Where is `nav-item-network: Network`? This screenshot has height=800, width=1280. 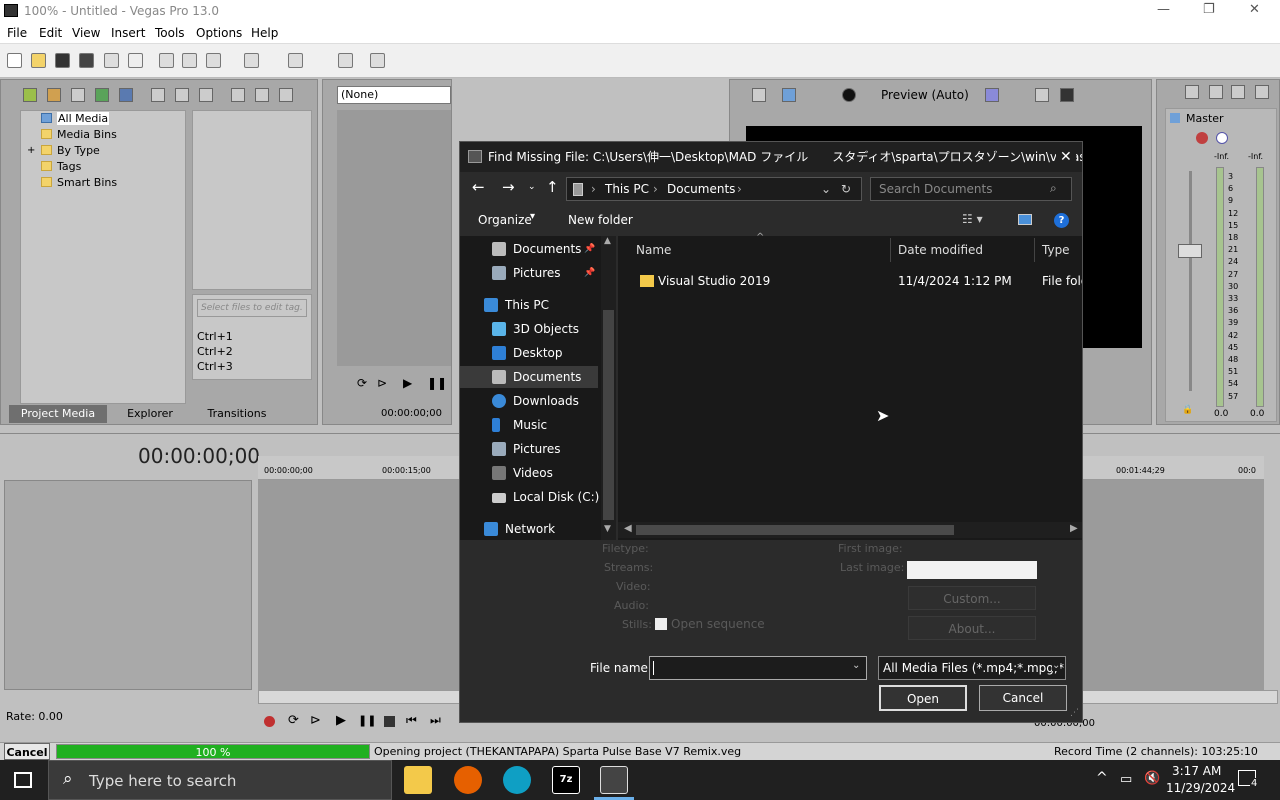
nav-item-network: Network is located at coordinates (530, 529).